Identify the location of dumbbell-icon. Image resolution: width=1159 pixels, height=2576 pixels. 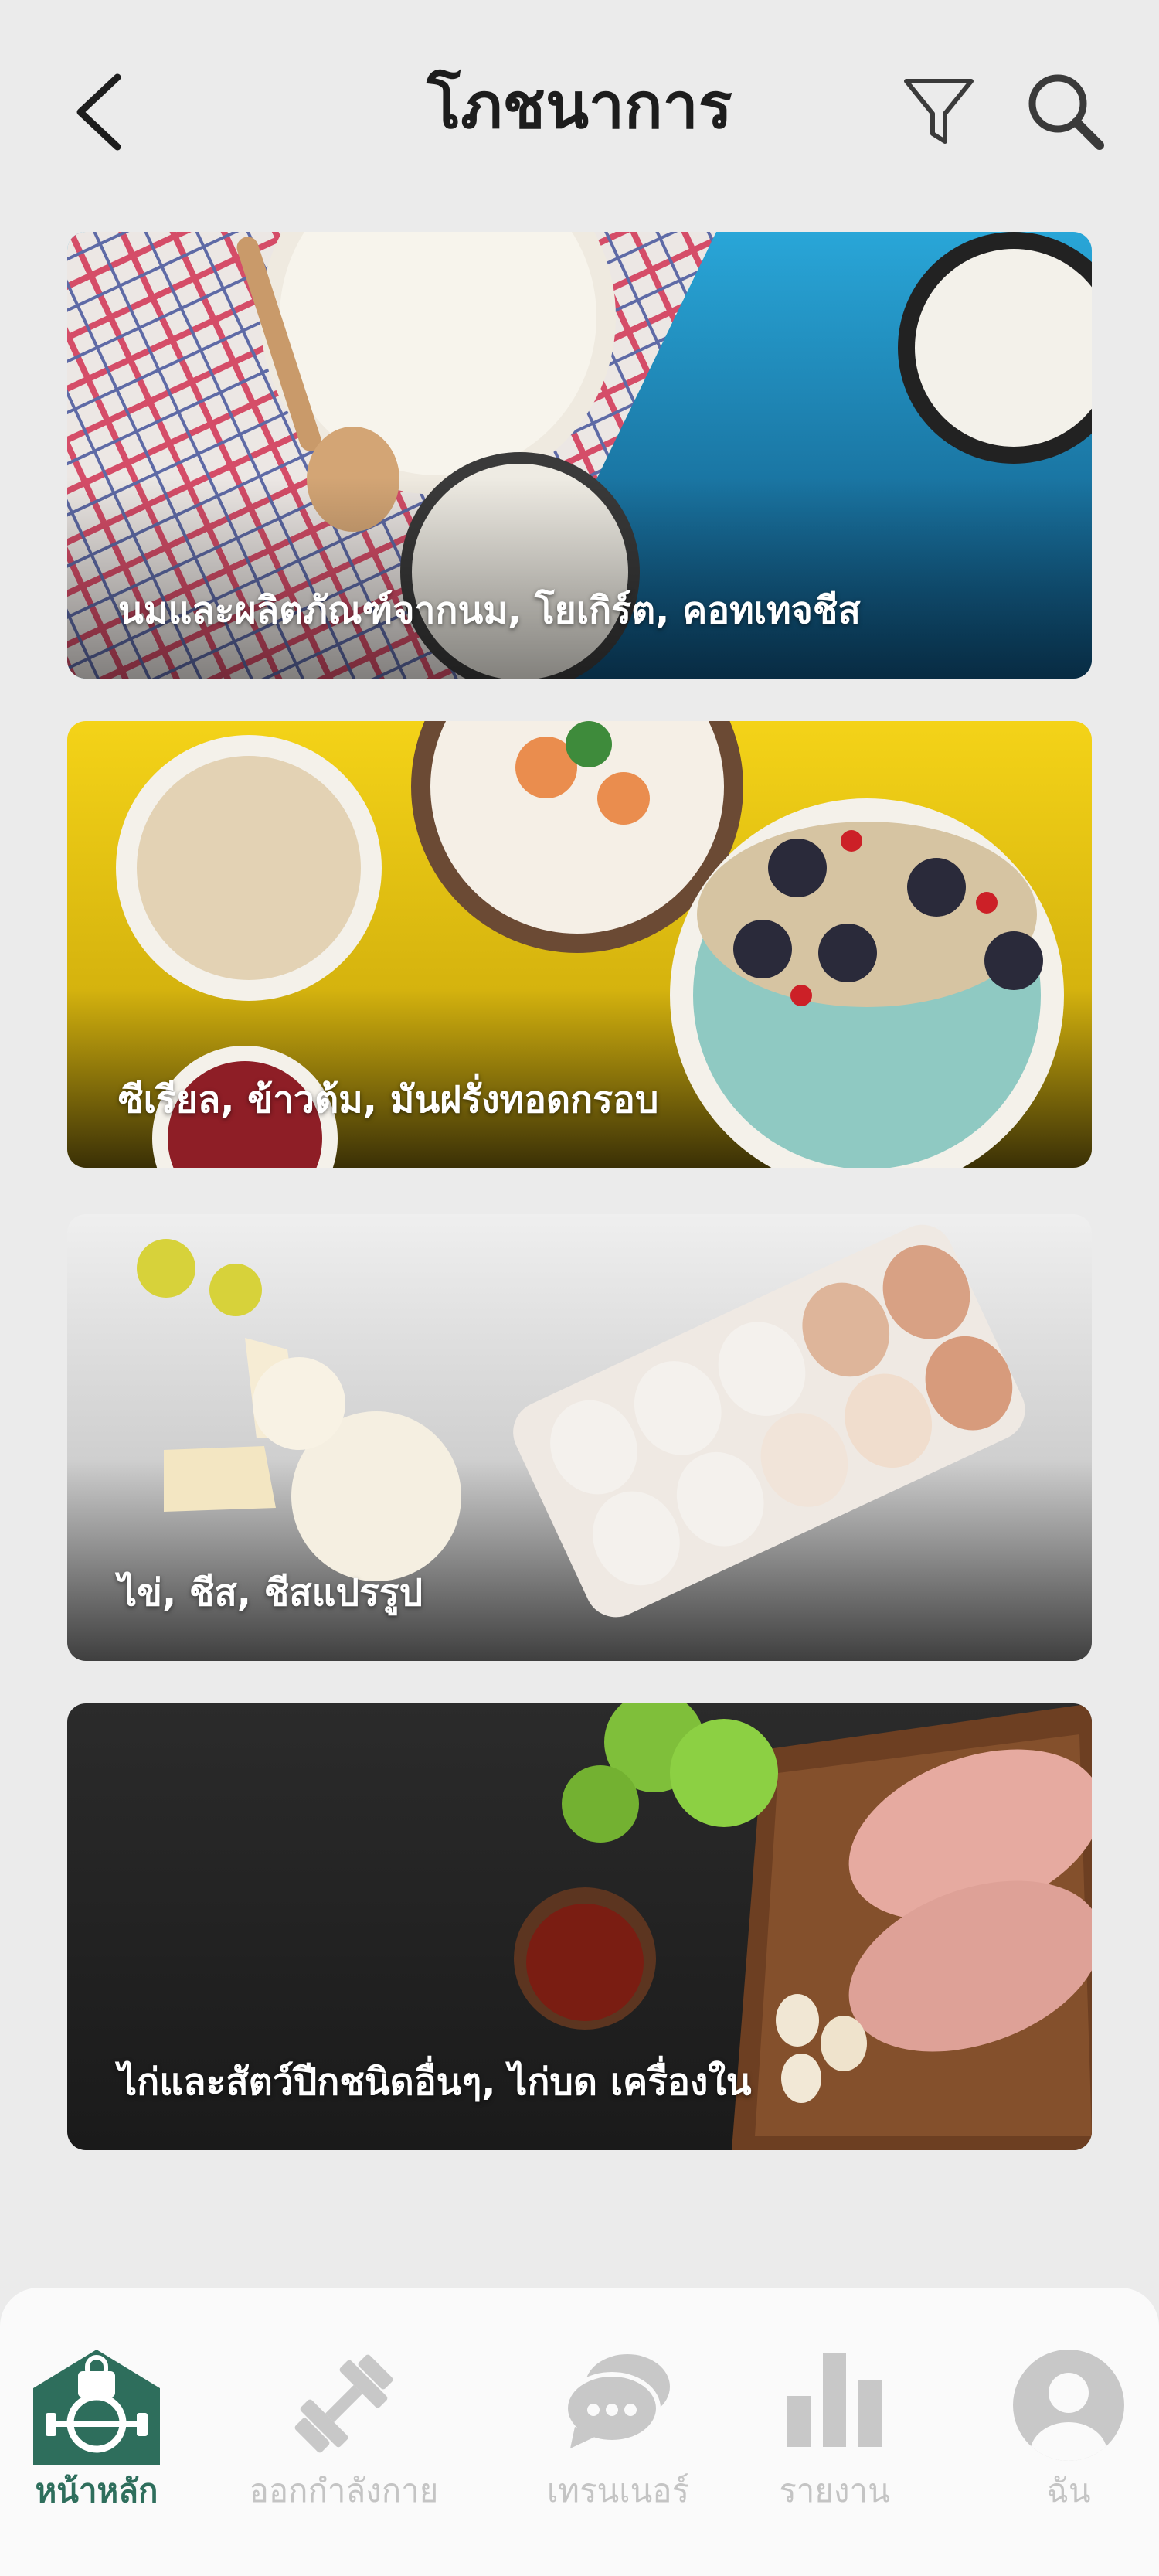
(343, 2403).